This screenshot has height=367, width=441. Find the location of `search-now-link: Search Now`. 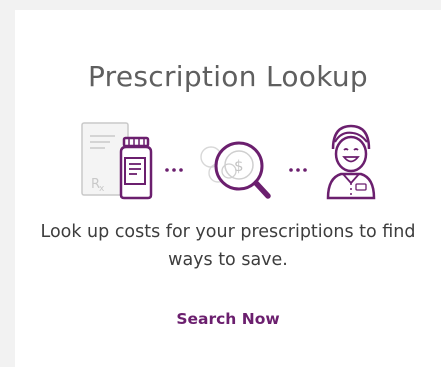

search-now-link: Search Now is located at coordinates (228, 319).